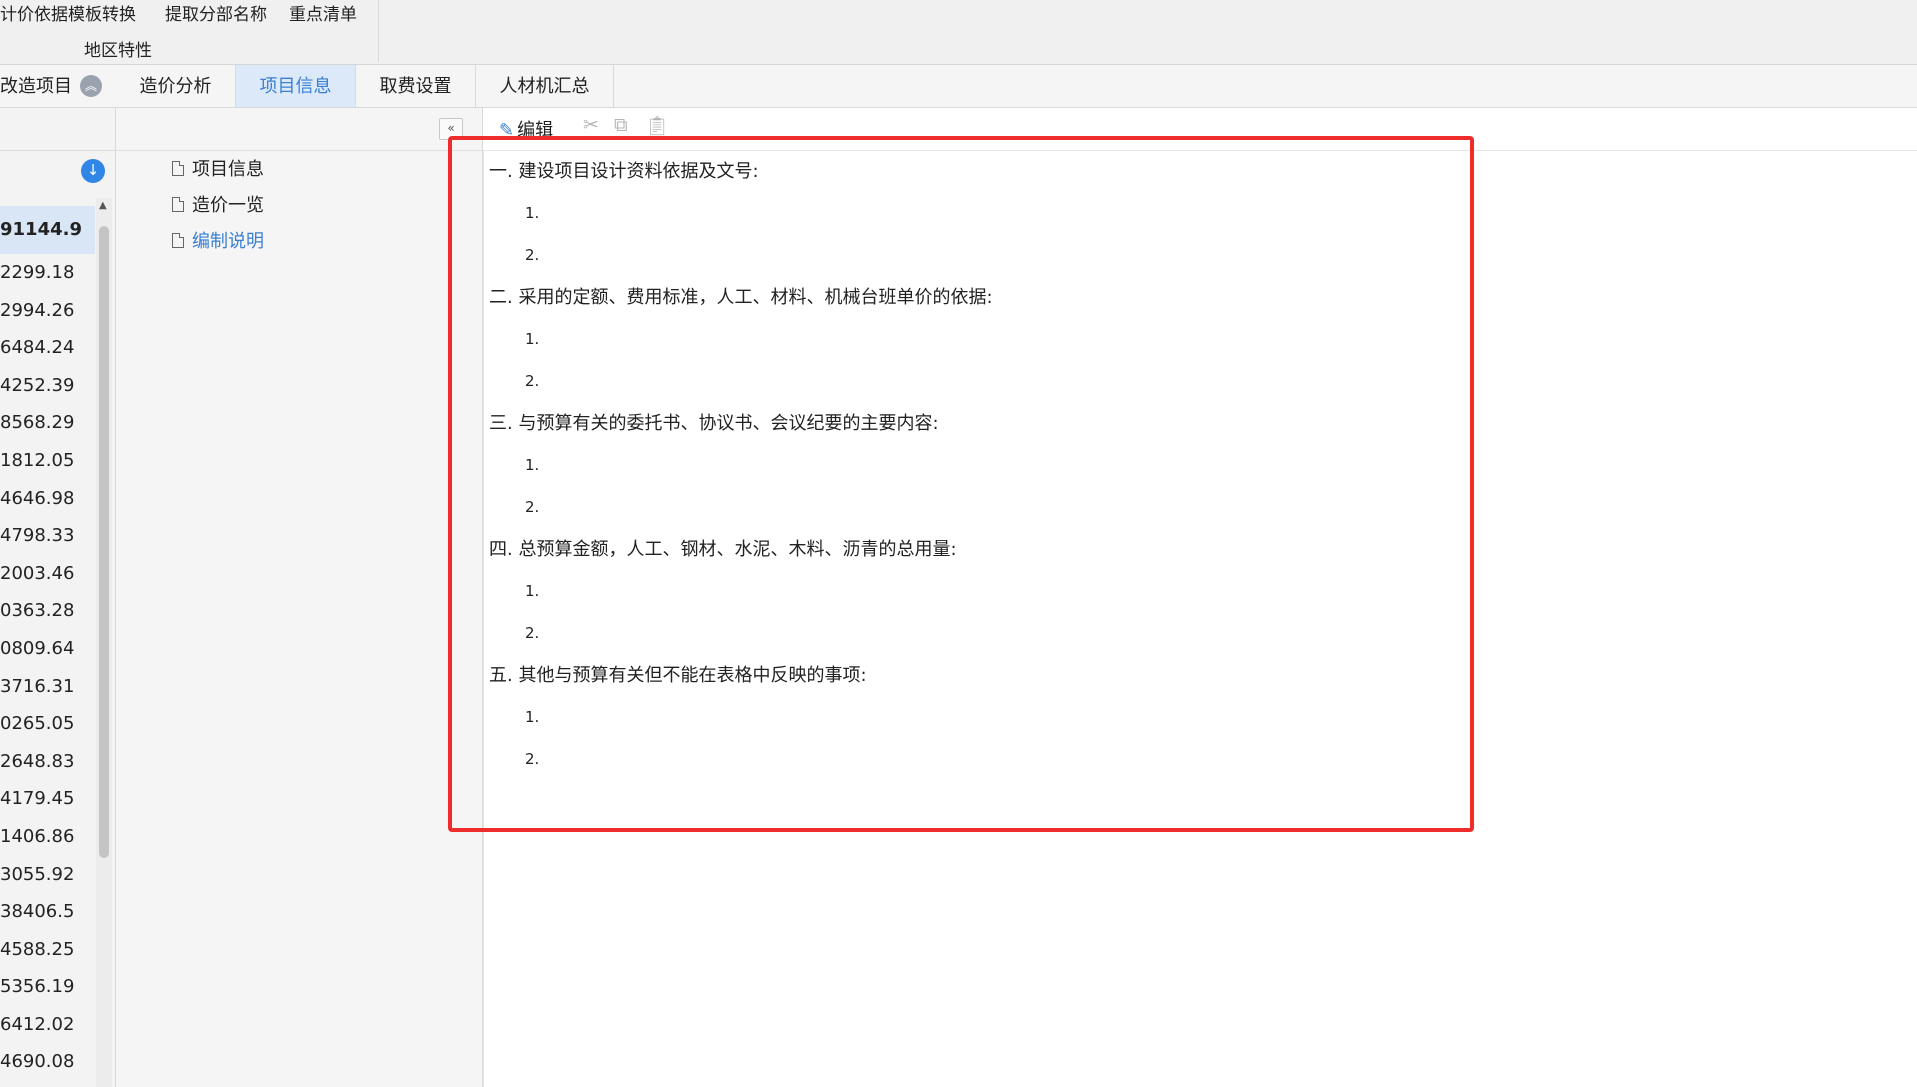  What do you see at coordinates (47, 837) in the screenshot?
I see `value-row: 1406.86` at bounding box center [47, 837].